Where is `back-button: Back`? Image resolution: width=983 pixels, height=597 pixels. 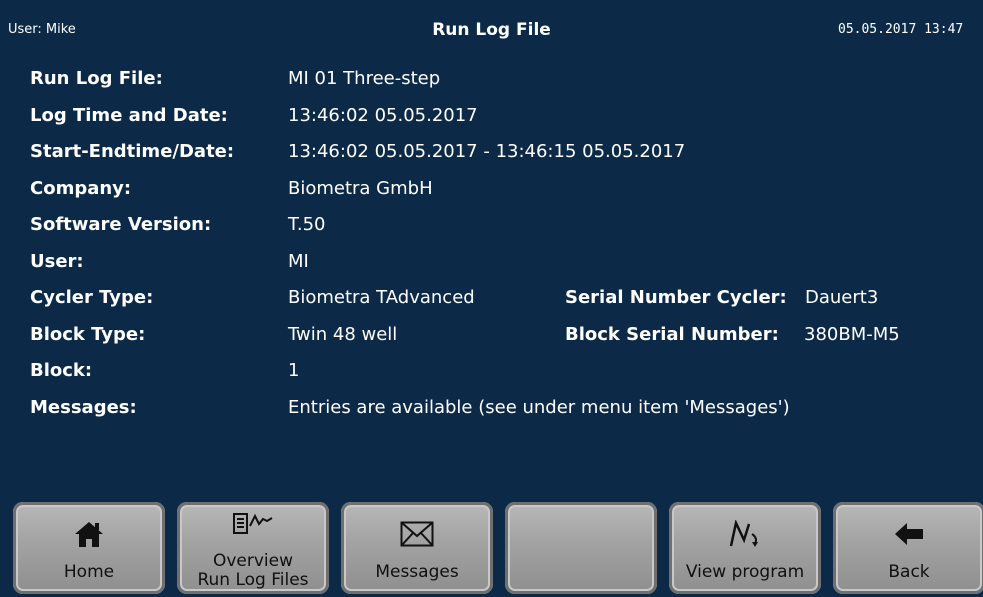
back-button: Back is located at coordinates (908, 548).